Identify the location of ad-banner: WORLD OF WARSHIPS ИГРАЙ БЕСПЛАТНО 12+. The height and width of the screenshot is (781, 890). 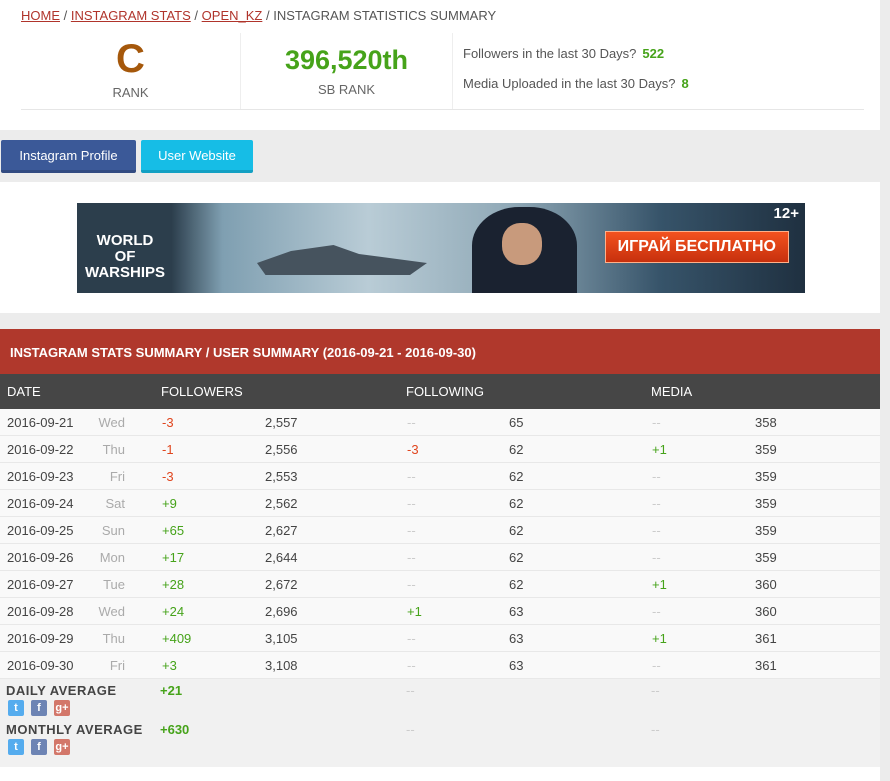
(441, 248).